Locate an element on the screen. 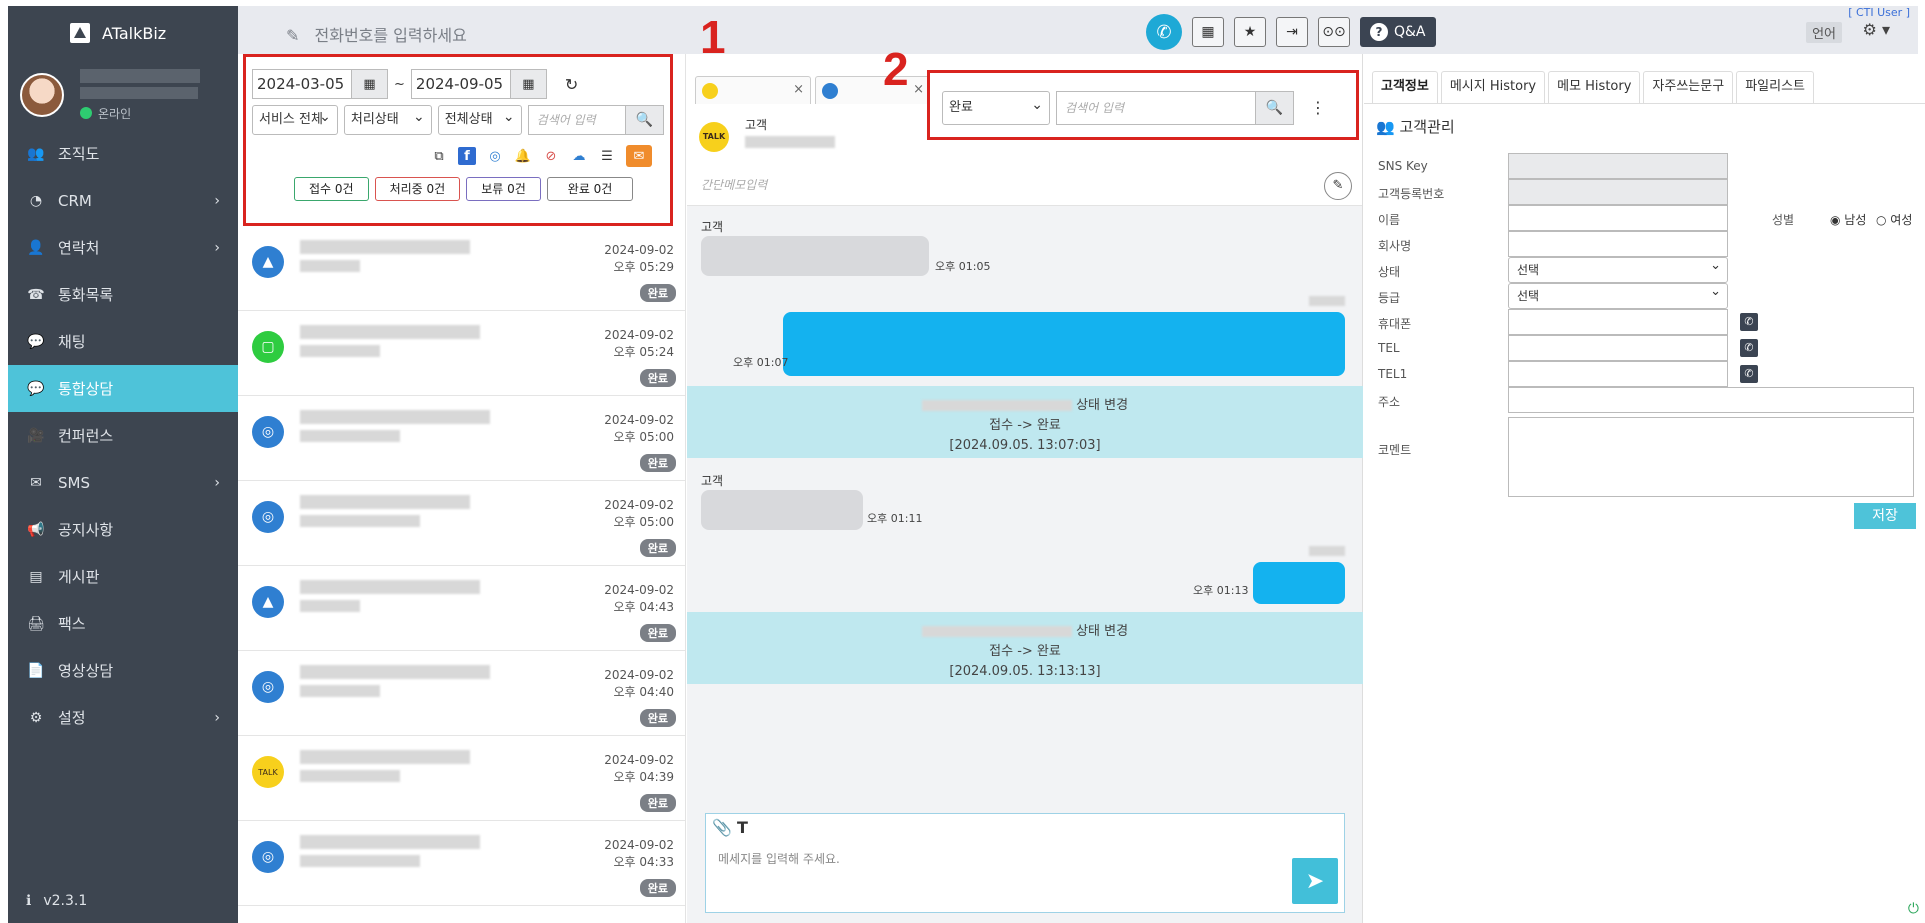 This screenshot has width=1925, height=923. power-icon: ⏻ is located at coordinates (1913, 909).